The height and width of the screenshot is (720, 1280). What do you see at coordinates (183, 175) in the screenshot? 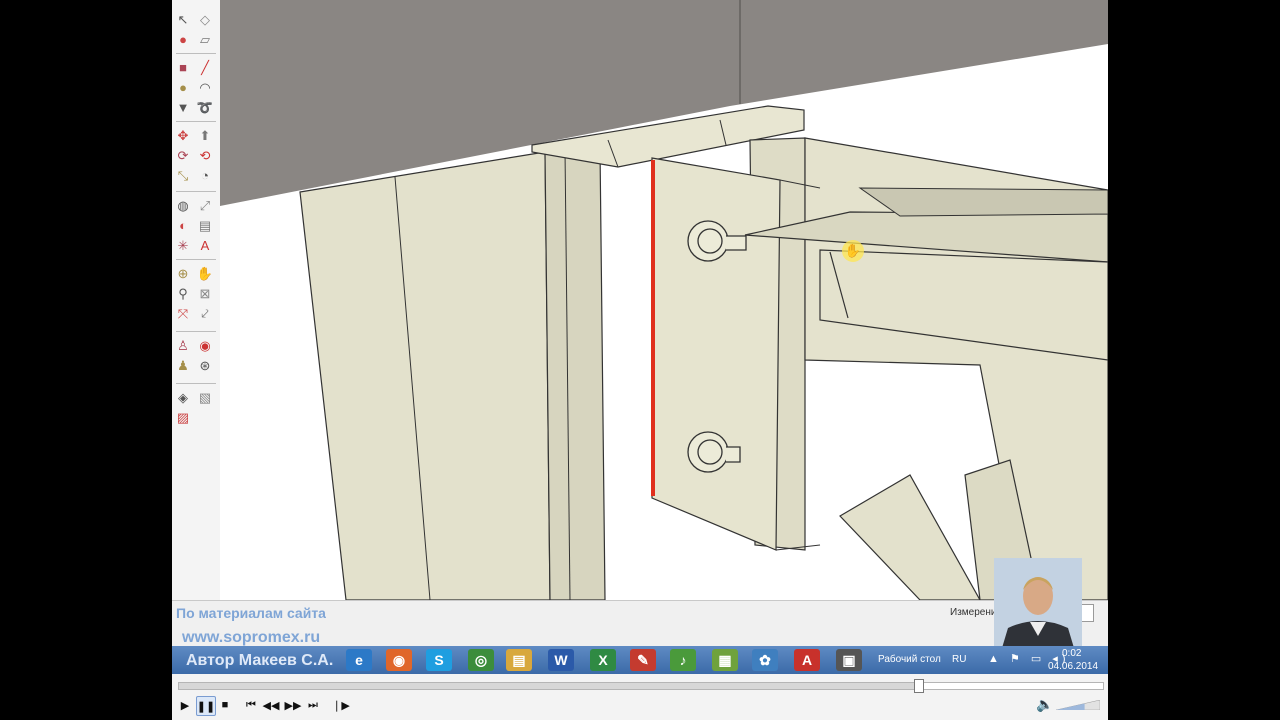
I see `scale-icon: ⤡` at bounding box center [183, 175].